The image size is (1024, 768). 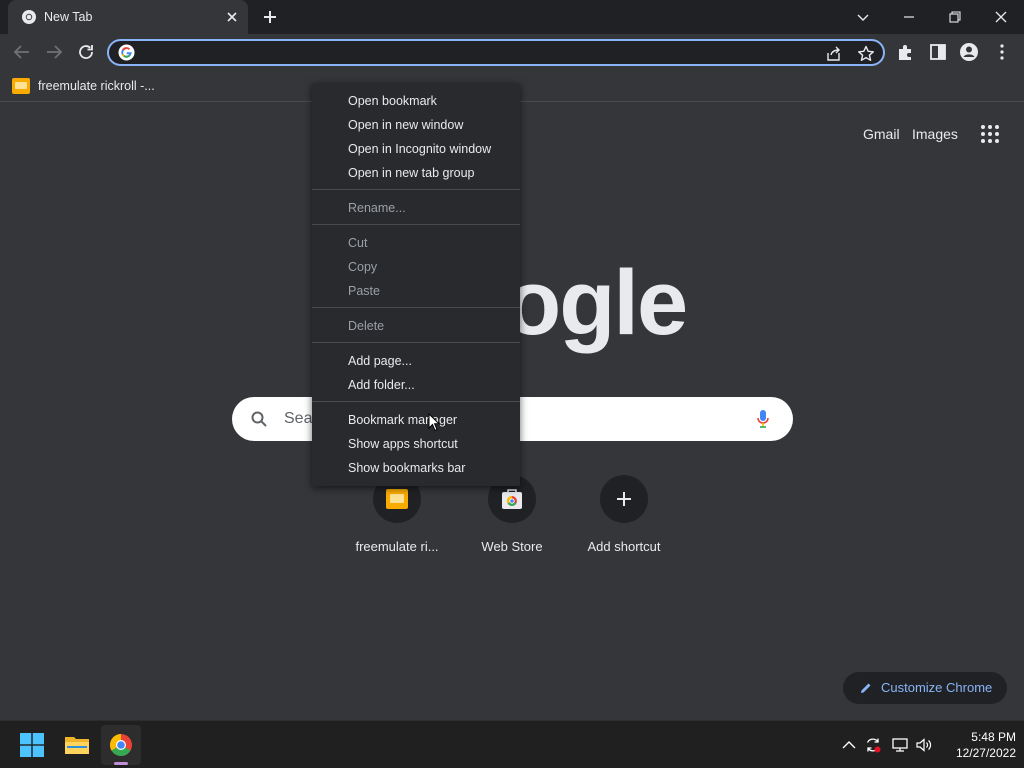 What do you see at coordinates (512, 515) in the screenshot?
I see `shortcut-web-store: Web Store` at bounding box center [512, 515].